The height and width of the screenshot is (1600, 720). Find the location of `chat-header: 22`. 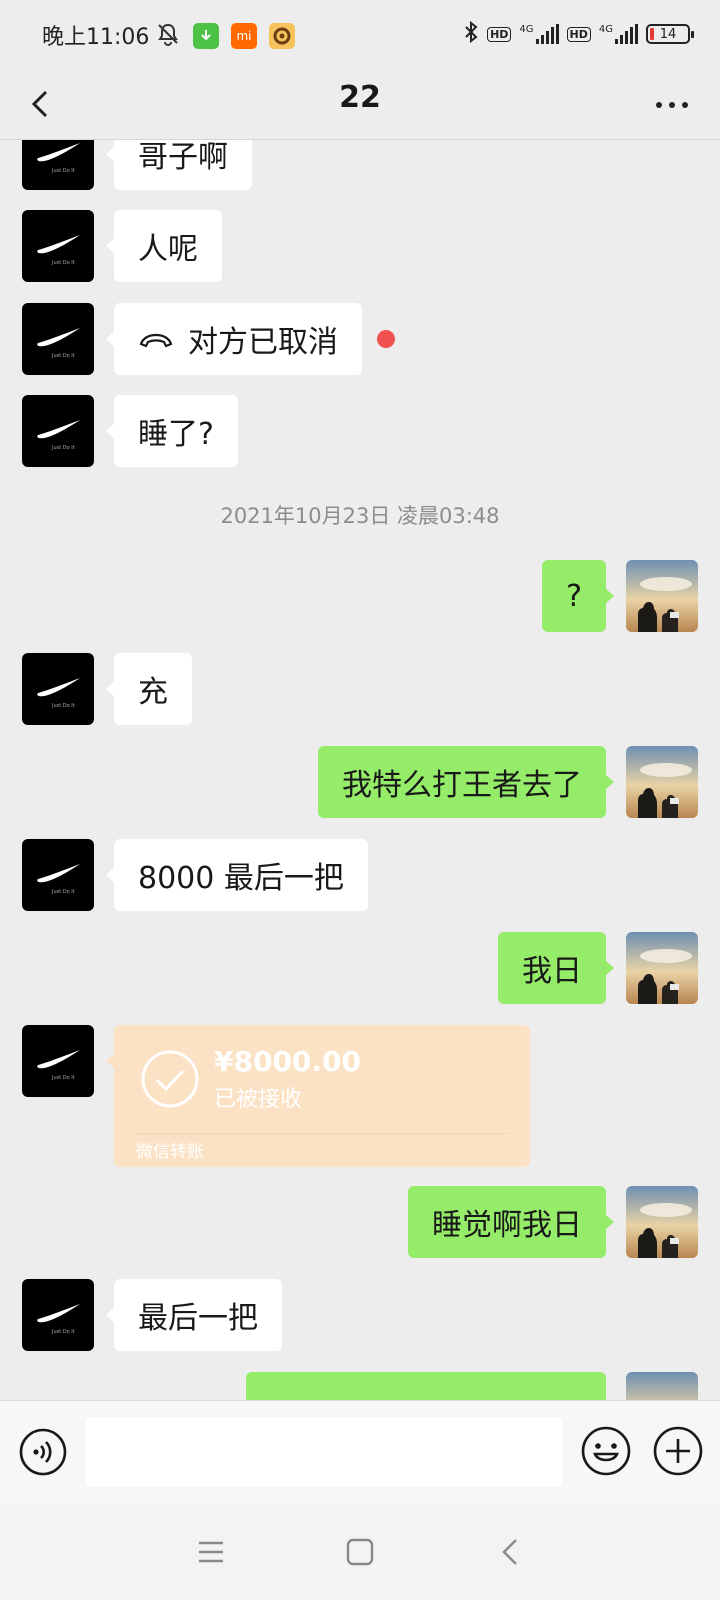

chat-header: 22 is located at coordinates (360, 104).